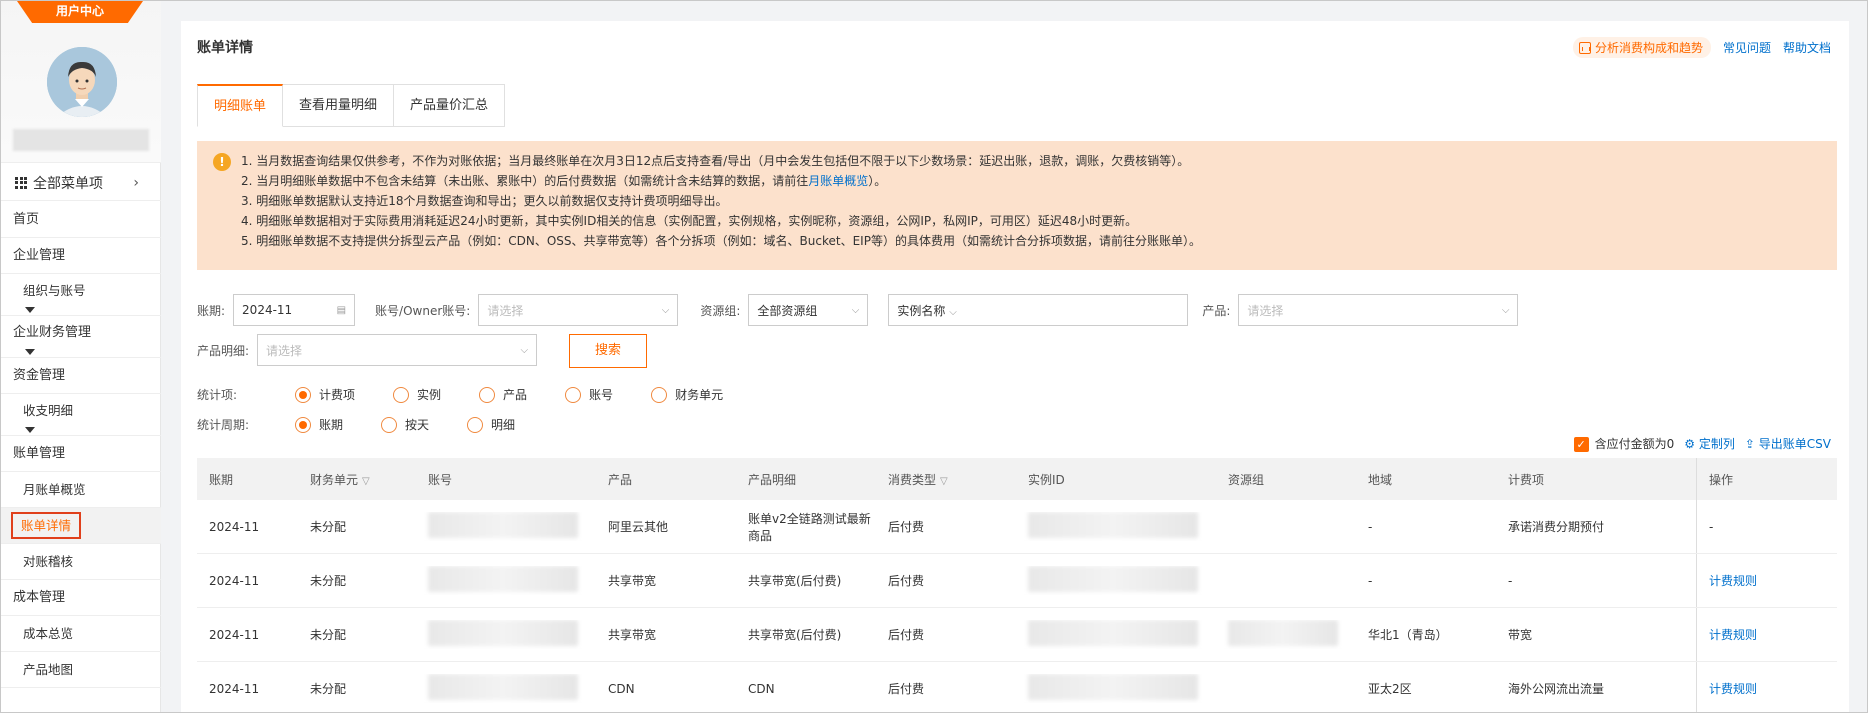 This screenshot has width=1868, height=713. I want to click on sidebar-item-bill-details: 账单详情, so click(81, 526).